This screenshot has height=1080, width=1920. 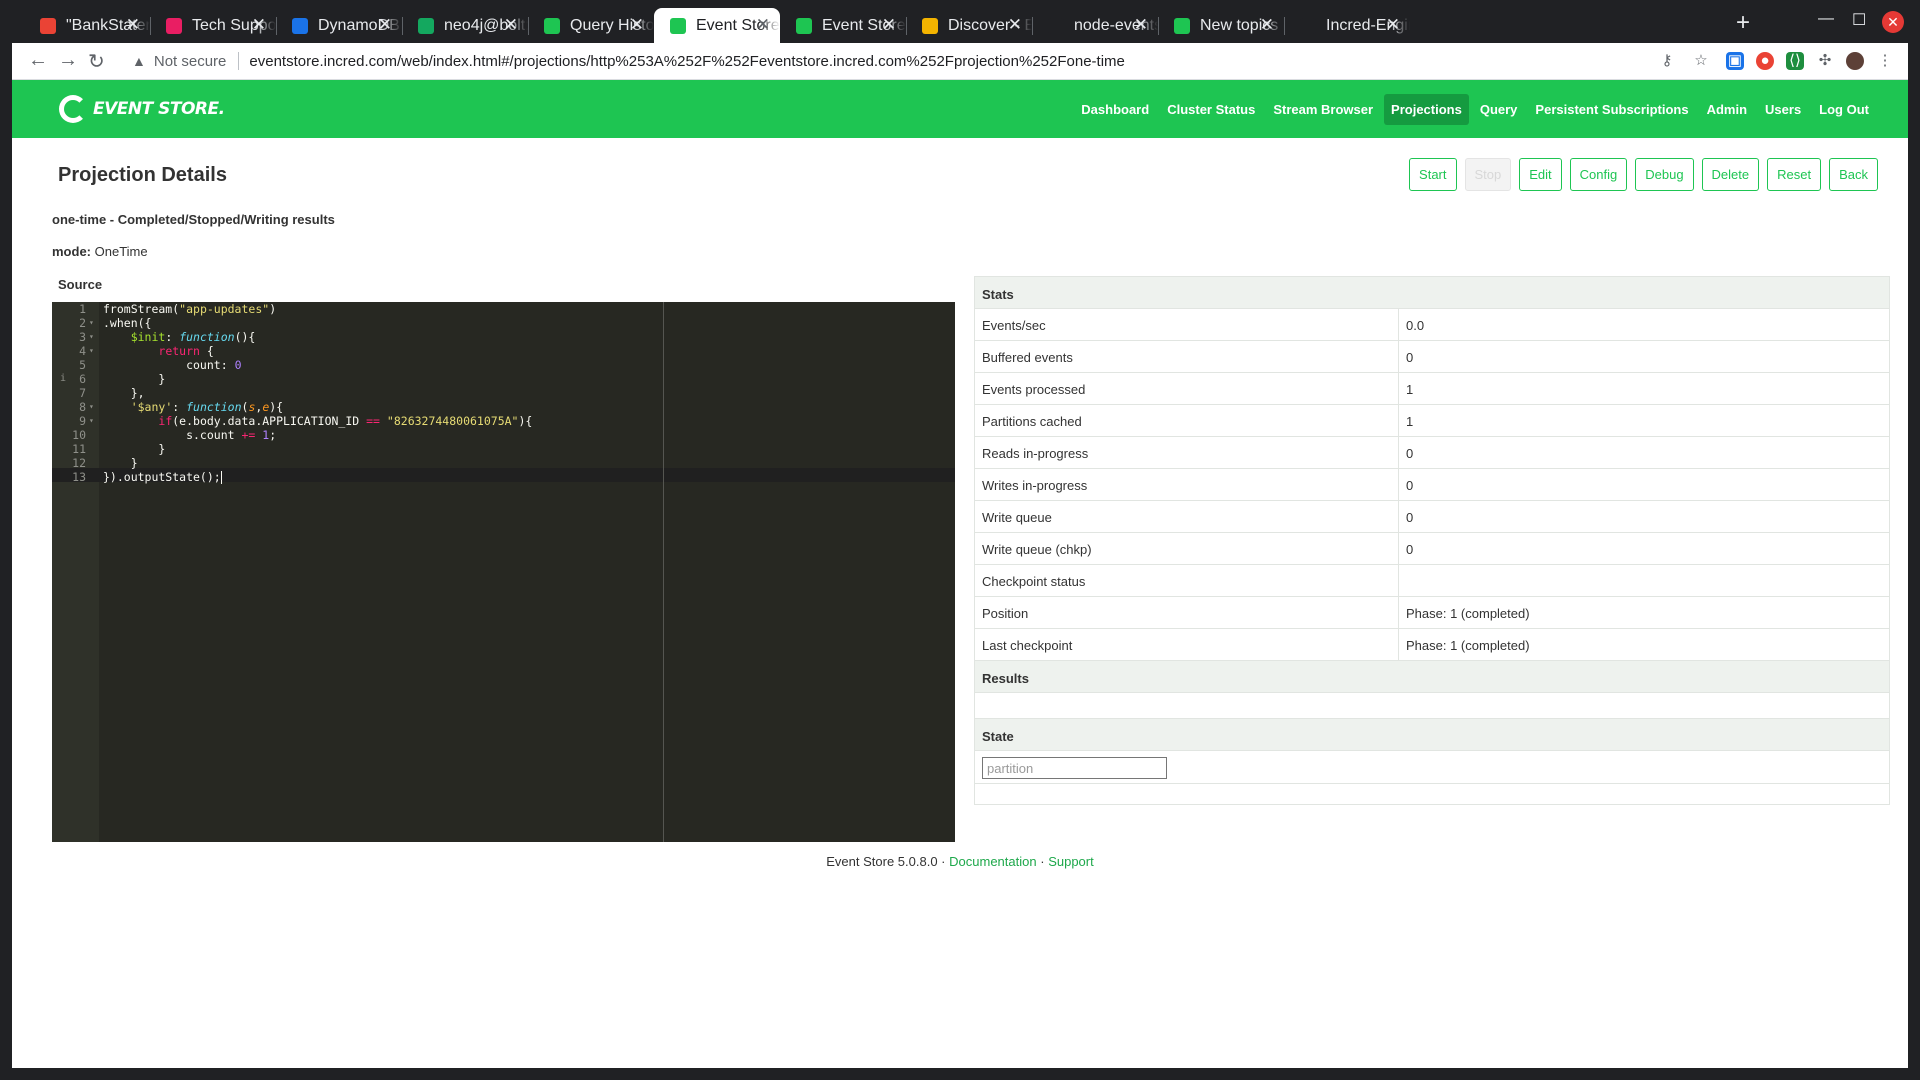 I want to click on extension-icon: ▣, so click(x=1735, y=61).